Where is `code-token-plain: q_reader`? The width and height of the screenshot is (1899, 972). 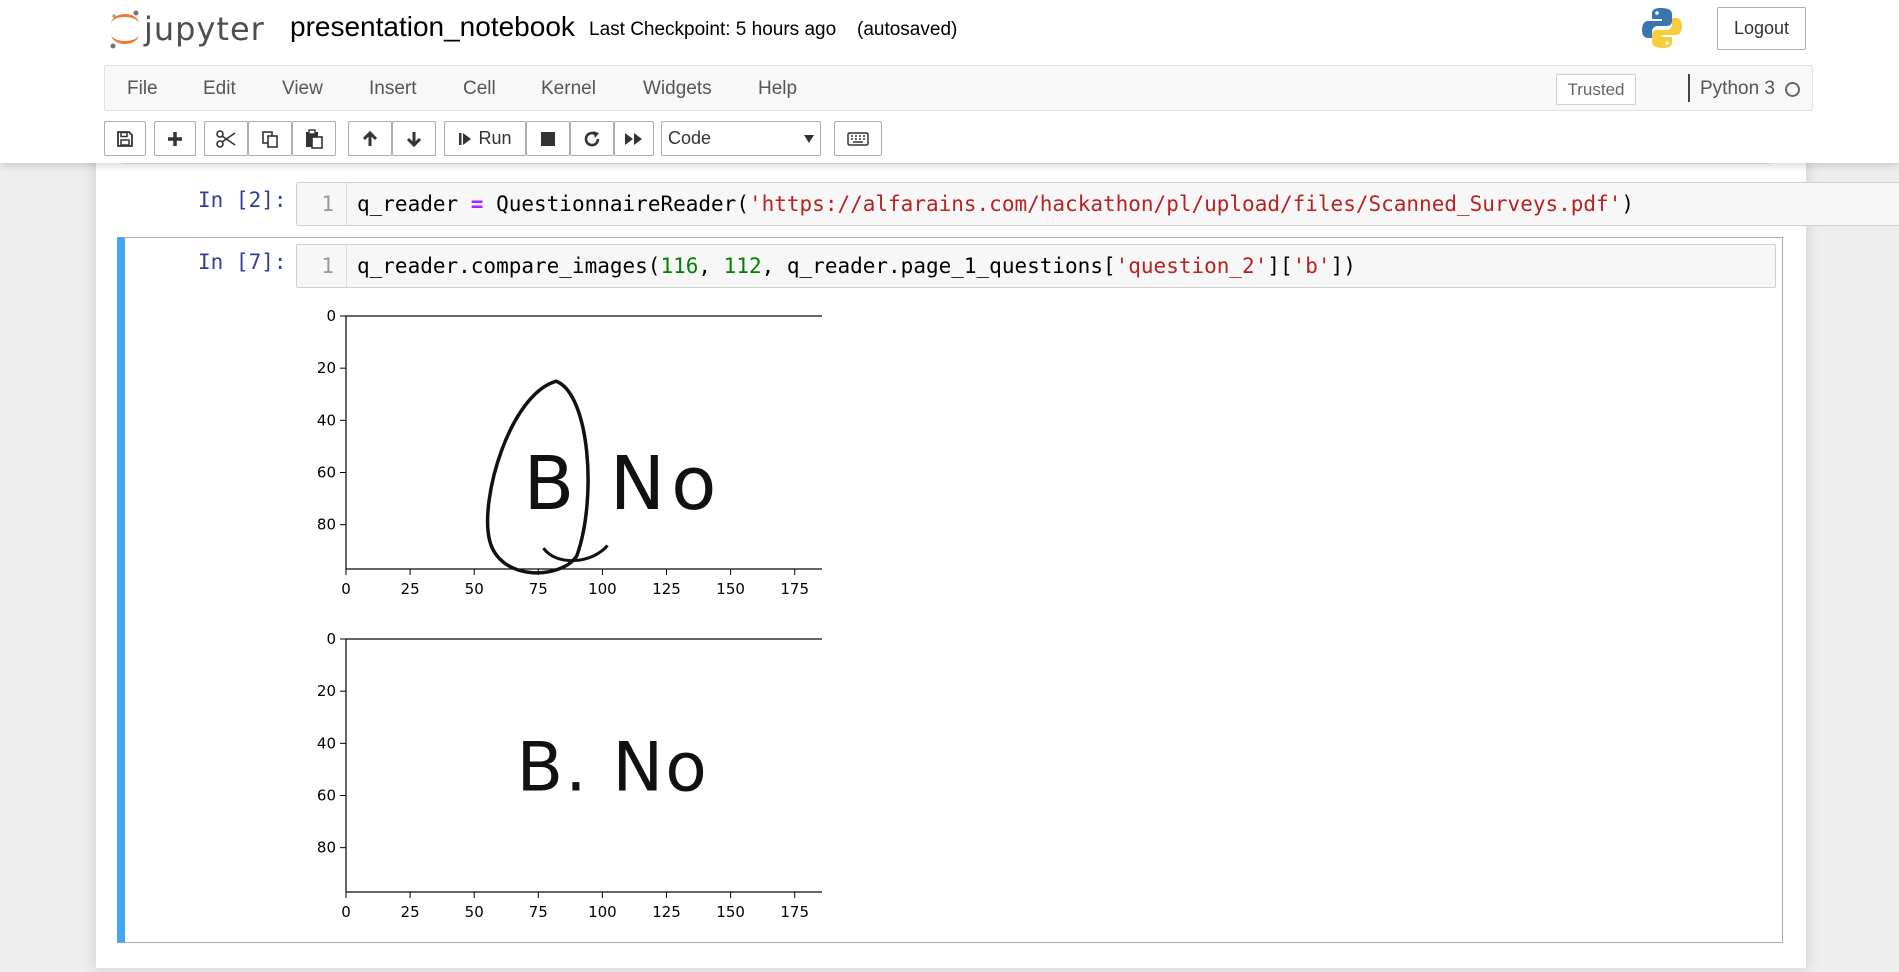 code-token-plain: q_reader is located at coordinates (414, 204).